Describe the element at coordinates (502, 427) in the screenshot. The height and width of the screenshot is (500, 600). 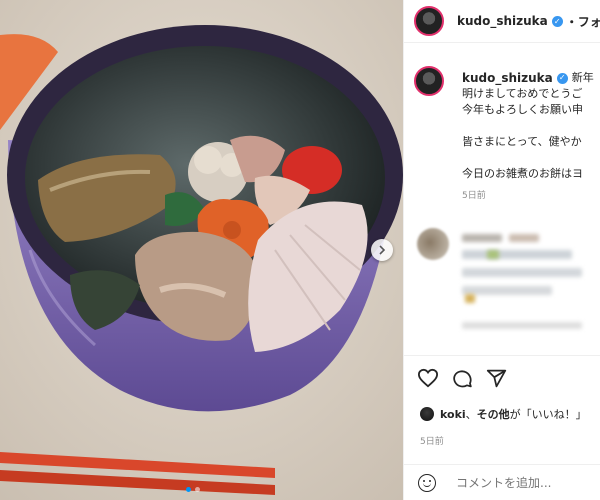
I see `post-actions: koki 、 その他 が「いいね！」 5日前` at that location.